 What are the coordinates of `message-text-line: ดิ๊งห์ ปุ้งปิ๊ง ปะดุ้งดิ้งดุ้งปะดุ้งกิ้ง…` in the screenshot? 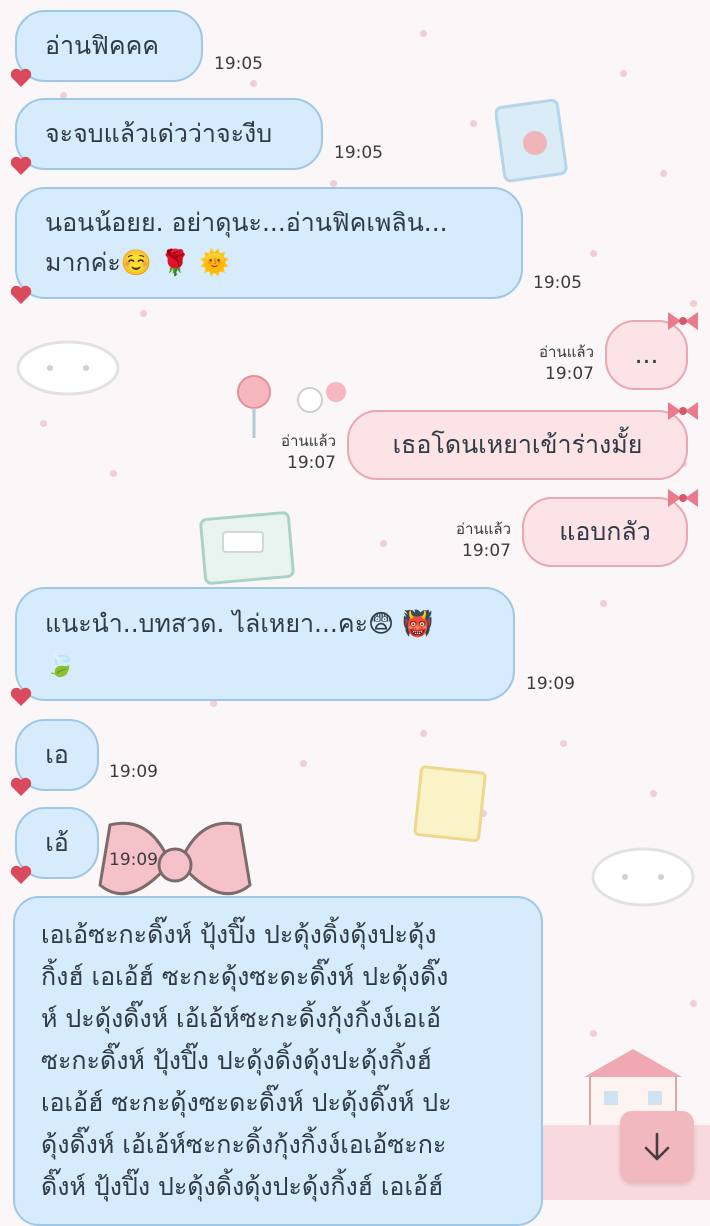 It's located at (242, 1186).